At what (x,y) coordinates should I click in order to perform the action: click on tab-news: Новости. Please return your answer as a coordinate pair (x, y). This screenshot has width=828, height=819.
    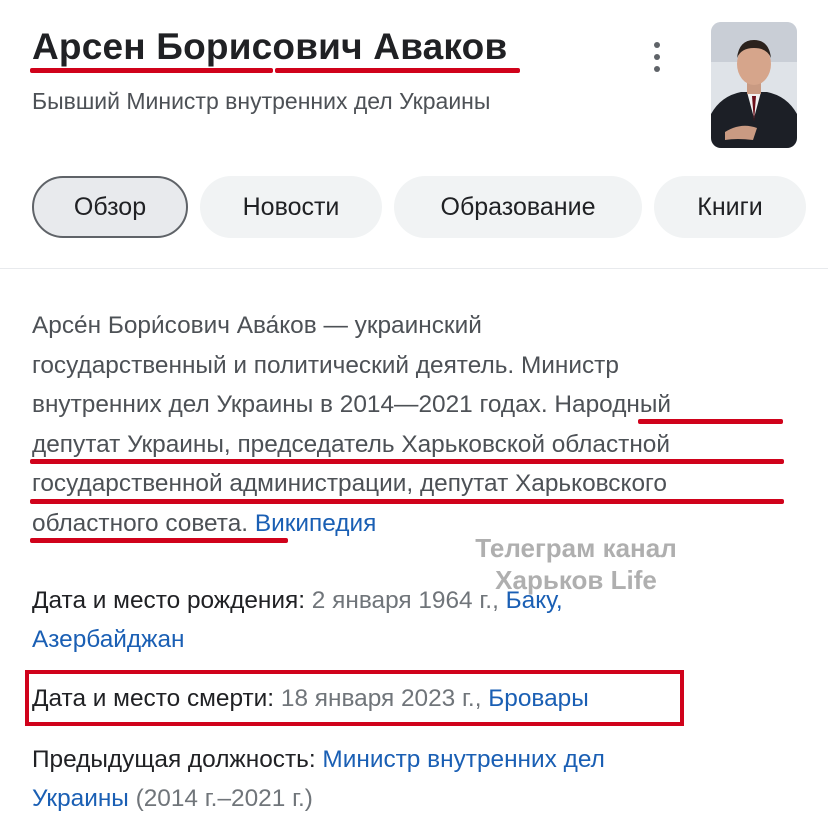
    Looking at the image, I should click on (291, 207).